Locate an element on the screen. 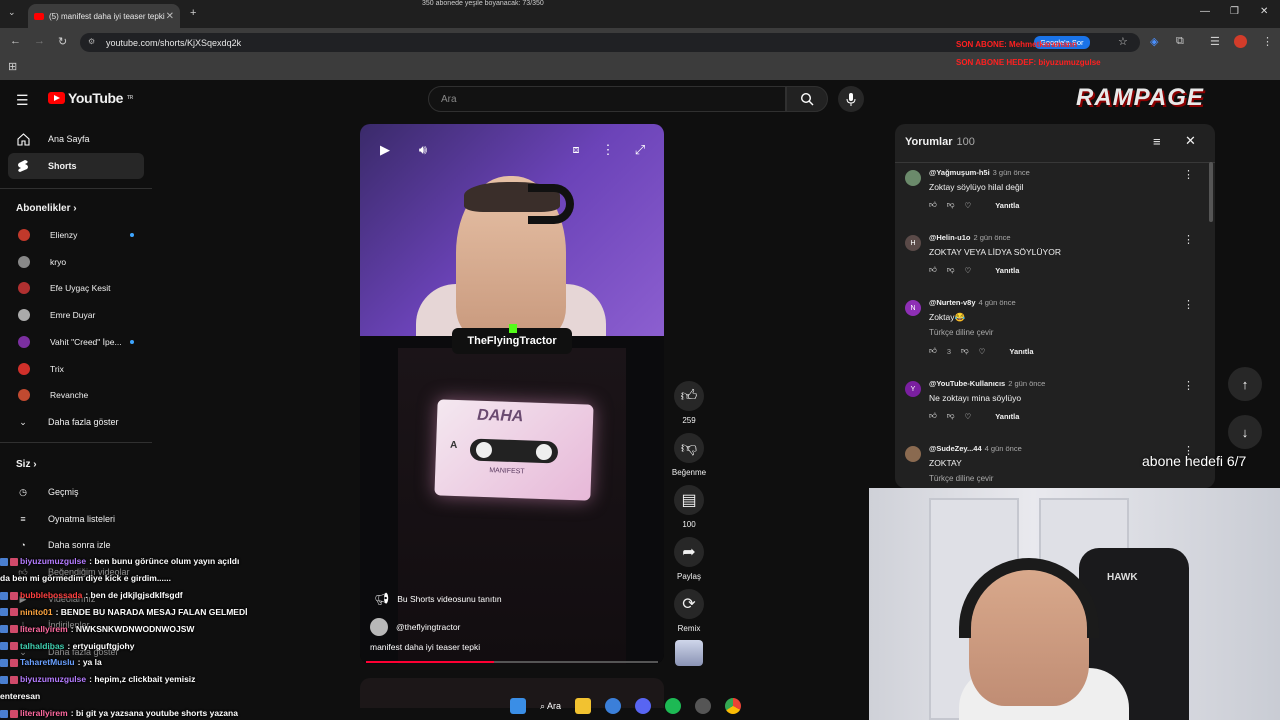 This screenshot has width=1280, height=720. promote-short: 📢︎ Bu Shorts videosunu tanıtın is located at coordinates (438, 599).